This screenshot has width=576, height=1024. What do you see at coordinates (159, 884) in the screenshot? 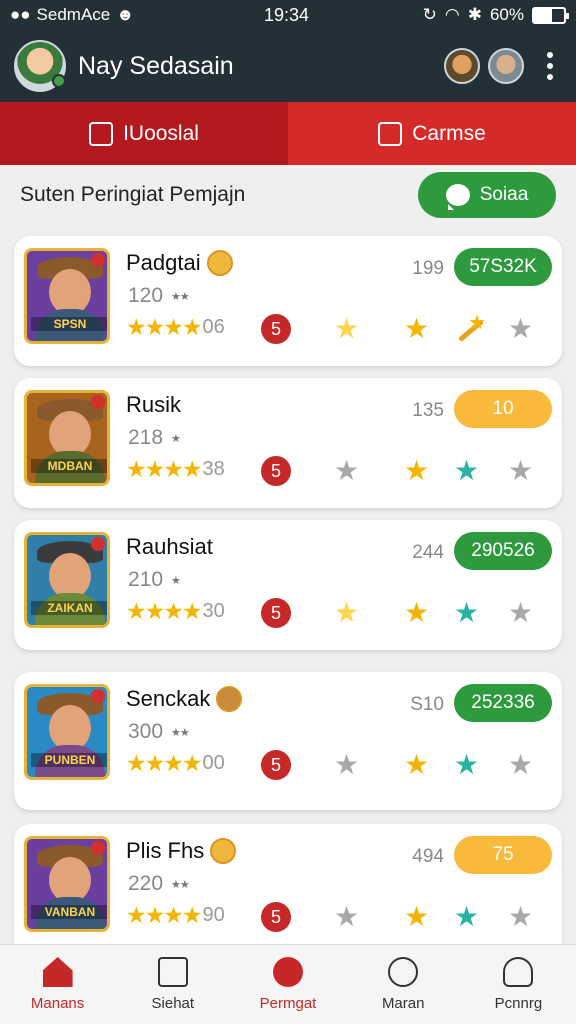
I see `player-sub-row: 220 ★★` at bounding box center [159, 884].